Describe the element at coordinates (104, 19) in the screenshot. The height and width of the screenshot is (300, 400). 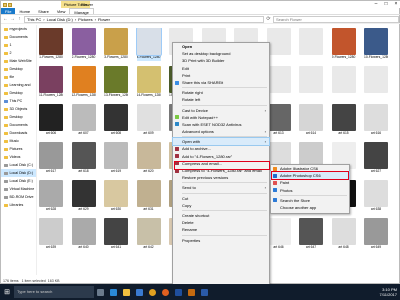
I see `breadcrumb-flower: Flower` at that location.